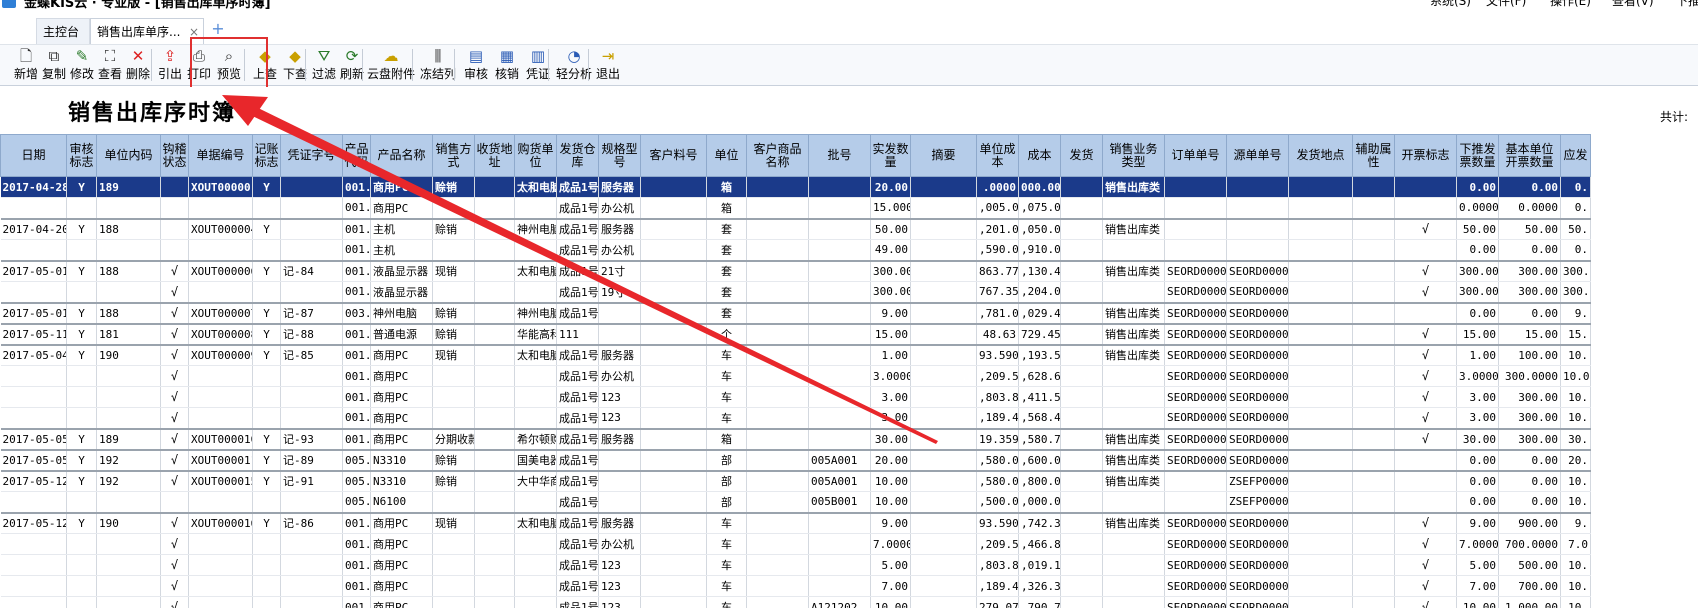 This screenshot has width=1698, height=608. Describe the element at coordinates (110, 66) in the screenshot. I see `toolbar-button-binoculars: ⛶ 查看` at that location.